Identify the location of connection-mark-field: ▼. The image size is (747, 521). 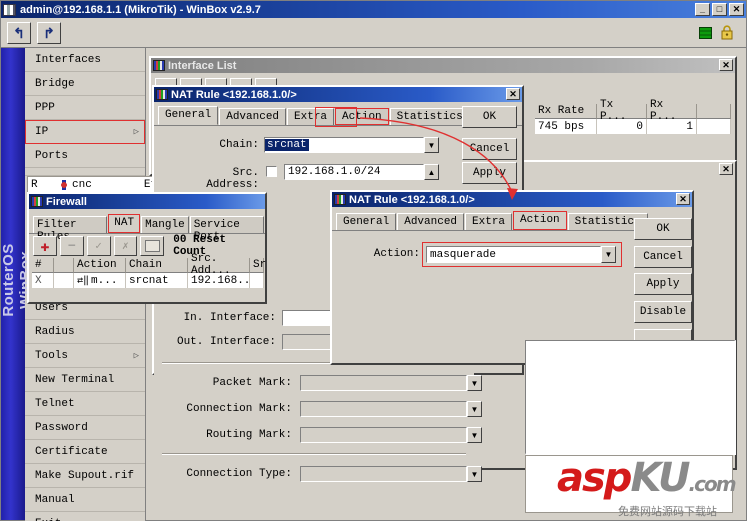
(391, 409).